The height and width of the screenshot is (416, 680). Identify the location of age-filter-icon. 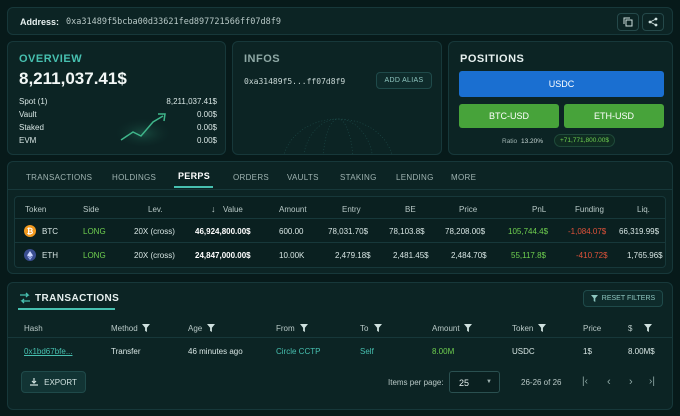
(211, 328).